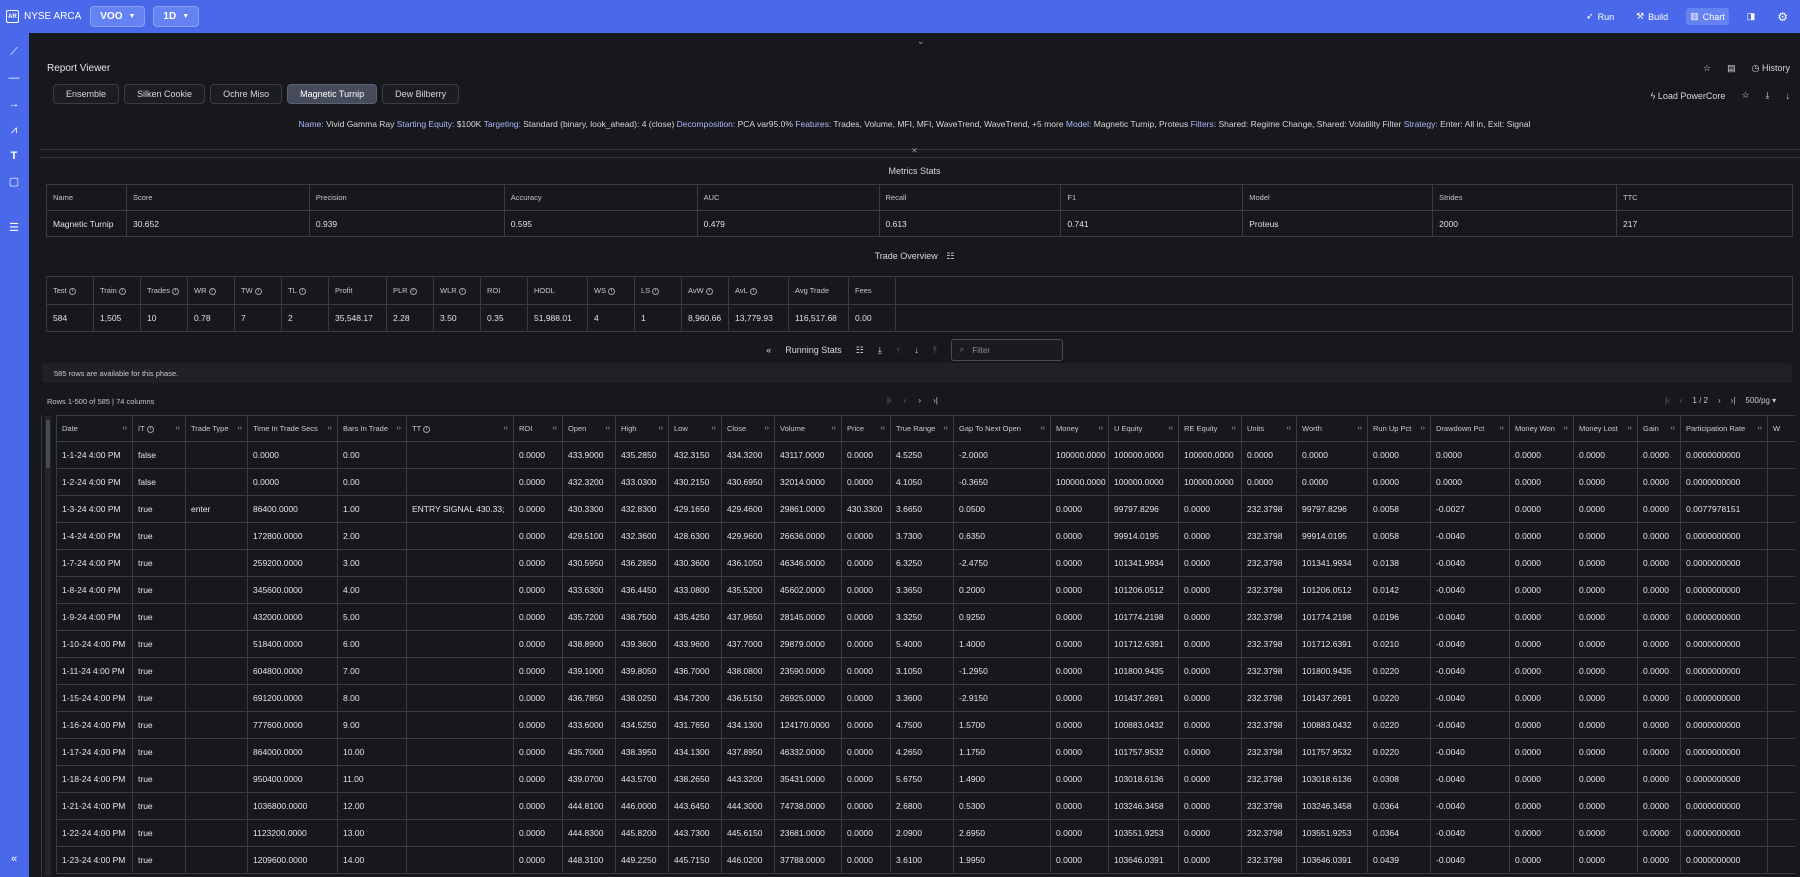 The width and height of the screenshot is (1800, 877). I want to click on grid-scroll-thumb, so click(48, 444).